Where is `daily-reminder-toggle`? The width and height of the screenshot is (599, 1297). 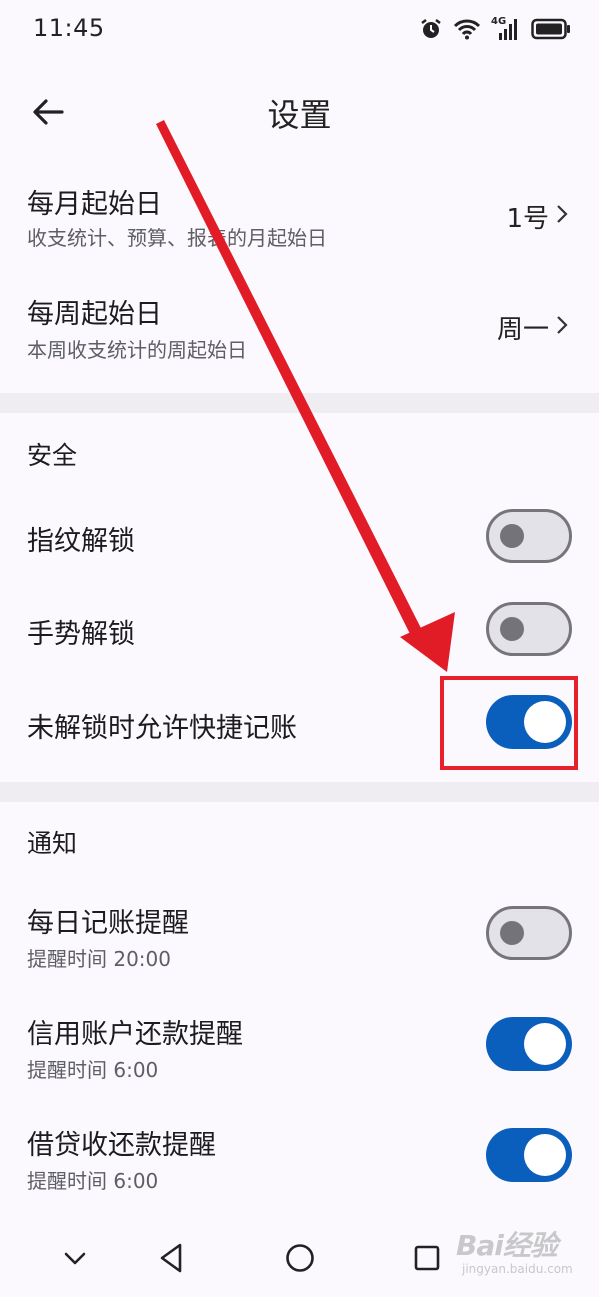
daily-reminder-toggle is located at coordinates (529, 933).